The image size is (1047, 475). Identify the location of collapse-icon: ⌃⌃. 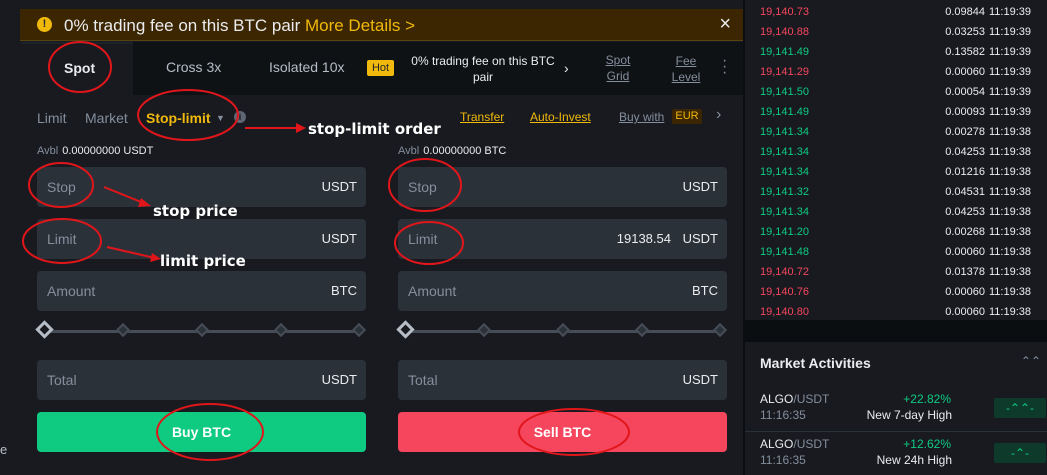
(1031, 361).